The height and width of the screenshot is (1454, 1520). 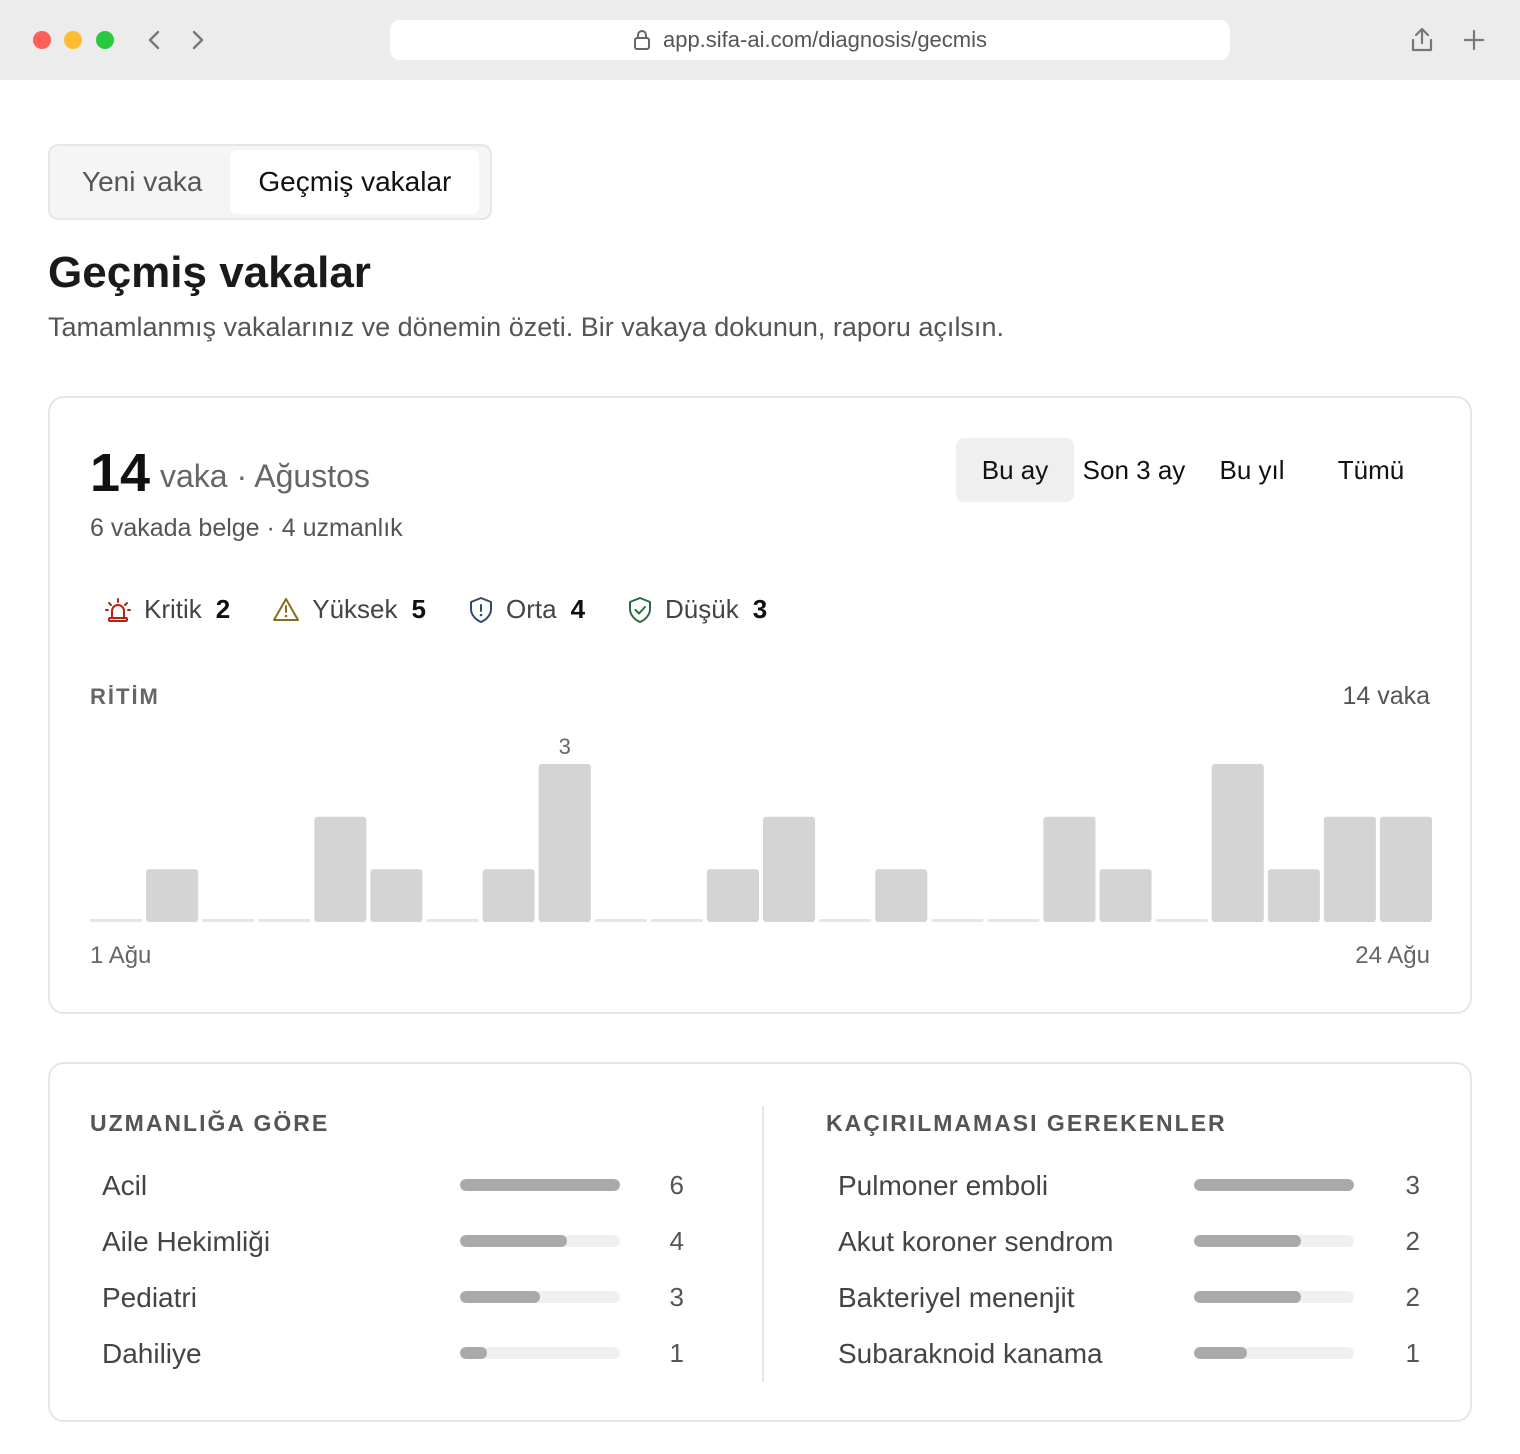 I want to click on period-this-year-button: Bu yıl, so click(x=1252, y=470).